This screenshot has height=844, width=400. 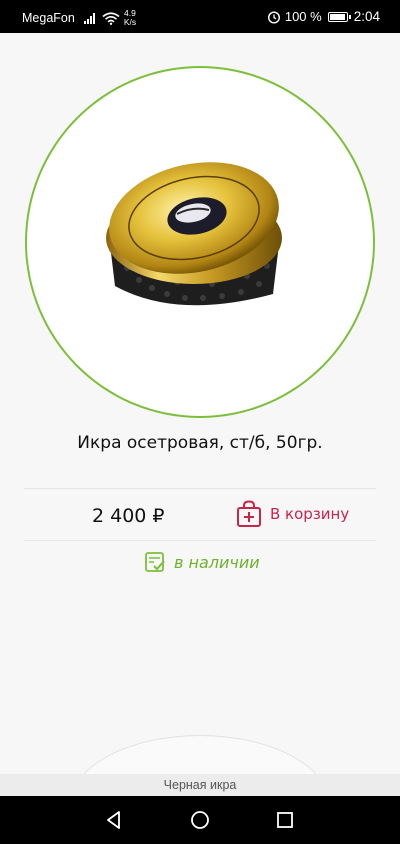 I want to click on stock-status-label: в наличии, so click(x=217, y=562).